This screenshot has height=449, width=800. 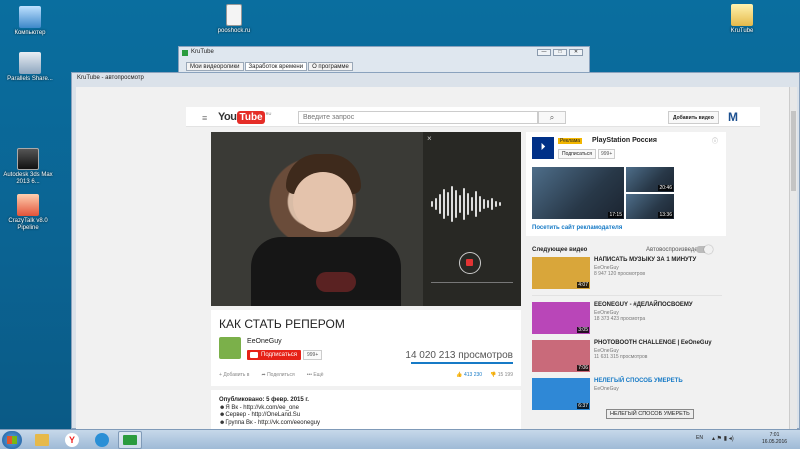 What do you see at coordinates (418, 117) in the screenshot?
I see `search-input: Введите запрос` at bounding box center [418, 117].